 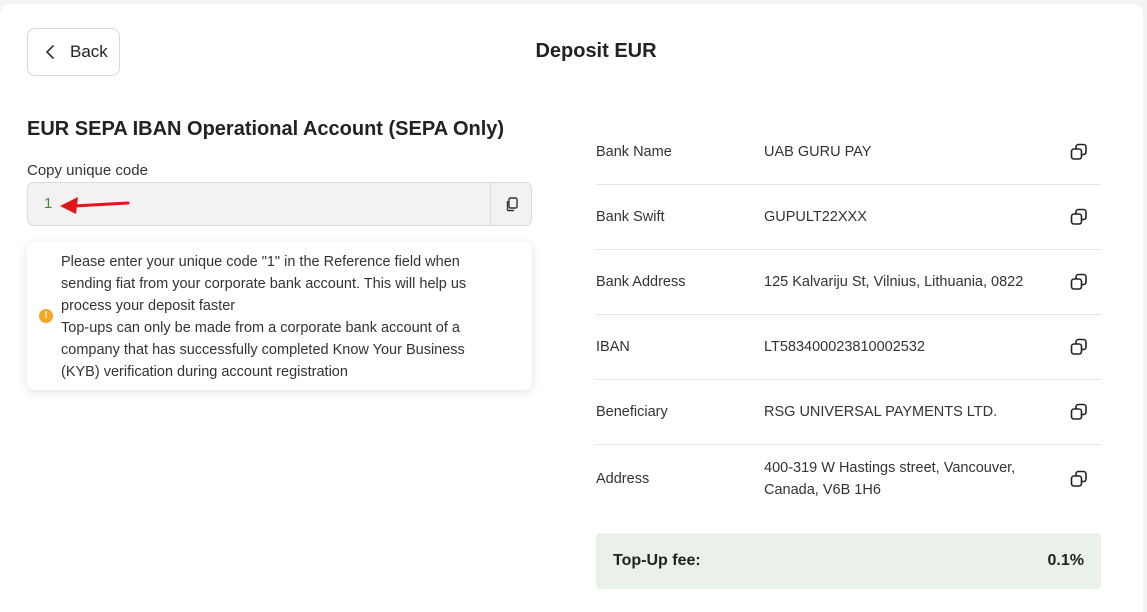 What do you see at coordinates (848, 561) in the screenshot?
I see `top-up-fee-banner: Top-Up fee: 0.1%` at bounding box center [848, 561].